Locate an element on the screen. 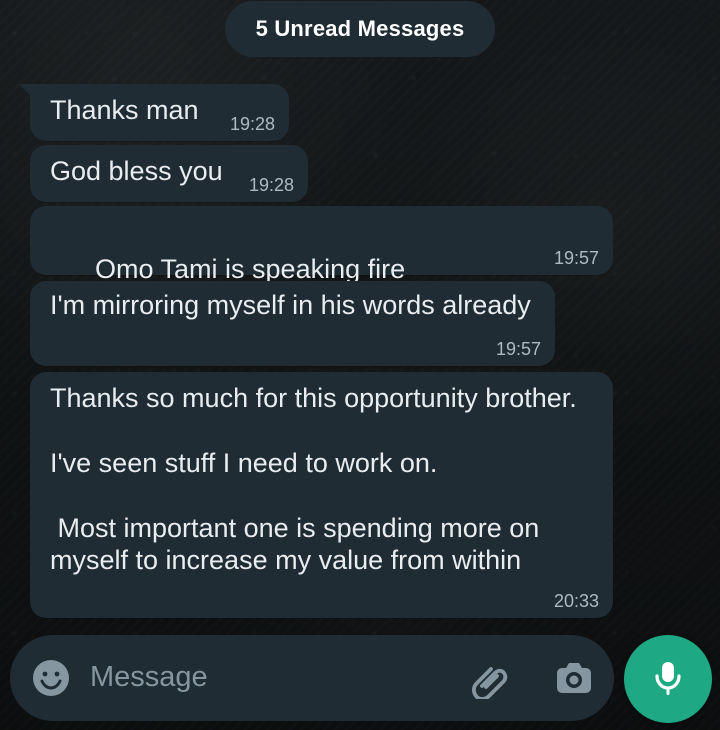 The image size is (720, 730). unread-messages-pill: 5 Unread Messages is located at coordinates (360, 29).